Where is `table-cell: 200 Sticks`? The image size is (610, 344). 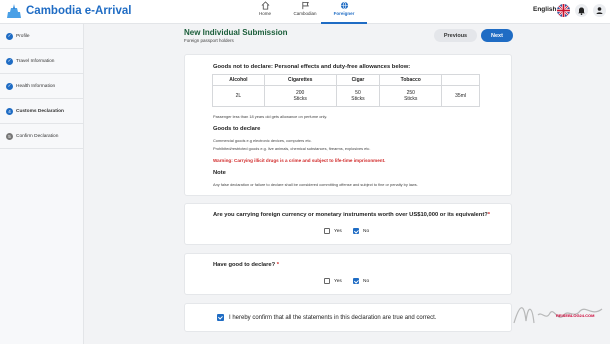
table-cell: 200 Sticks is located at coordinates (300, 96).